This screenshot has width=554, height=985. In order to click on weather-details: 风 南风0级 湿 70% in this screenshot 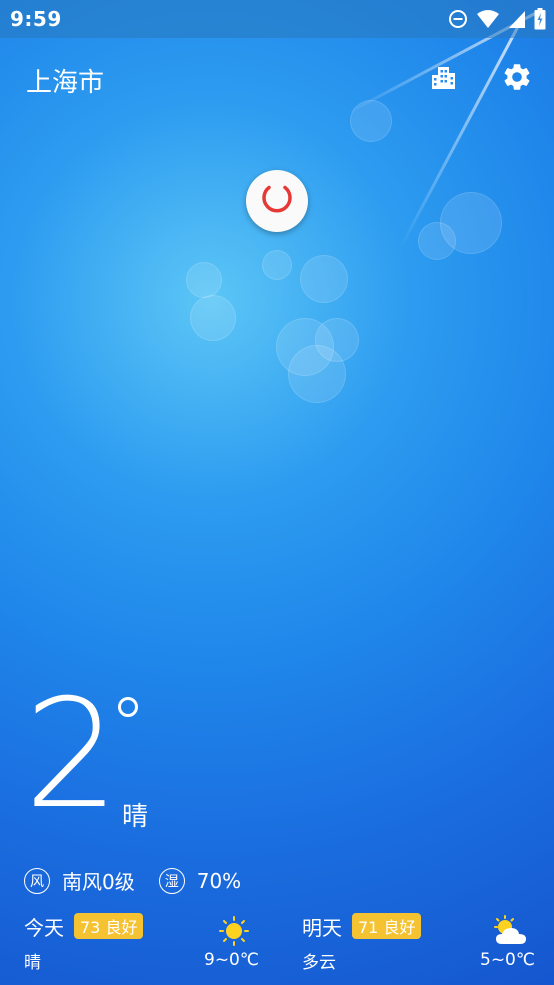, I will do `click(144, 880)`.